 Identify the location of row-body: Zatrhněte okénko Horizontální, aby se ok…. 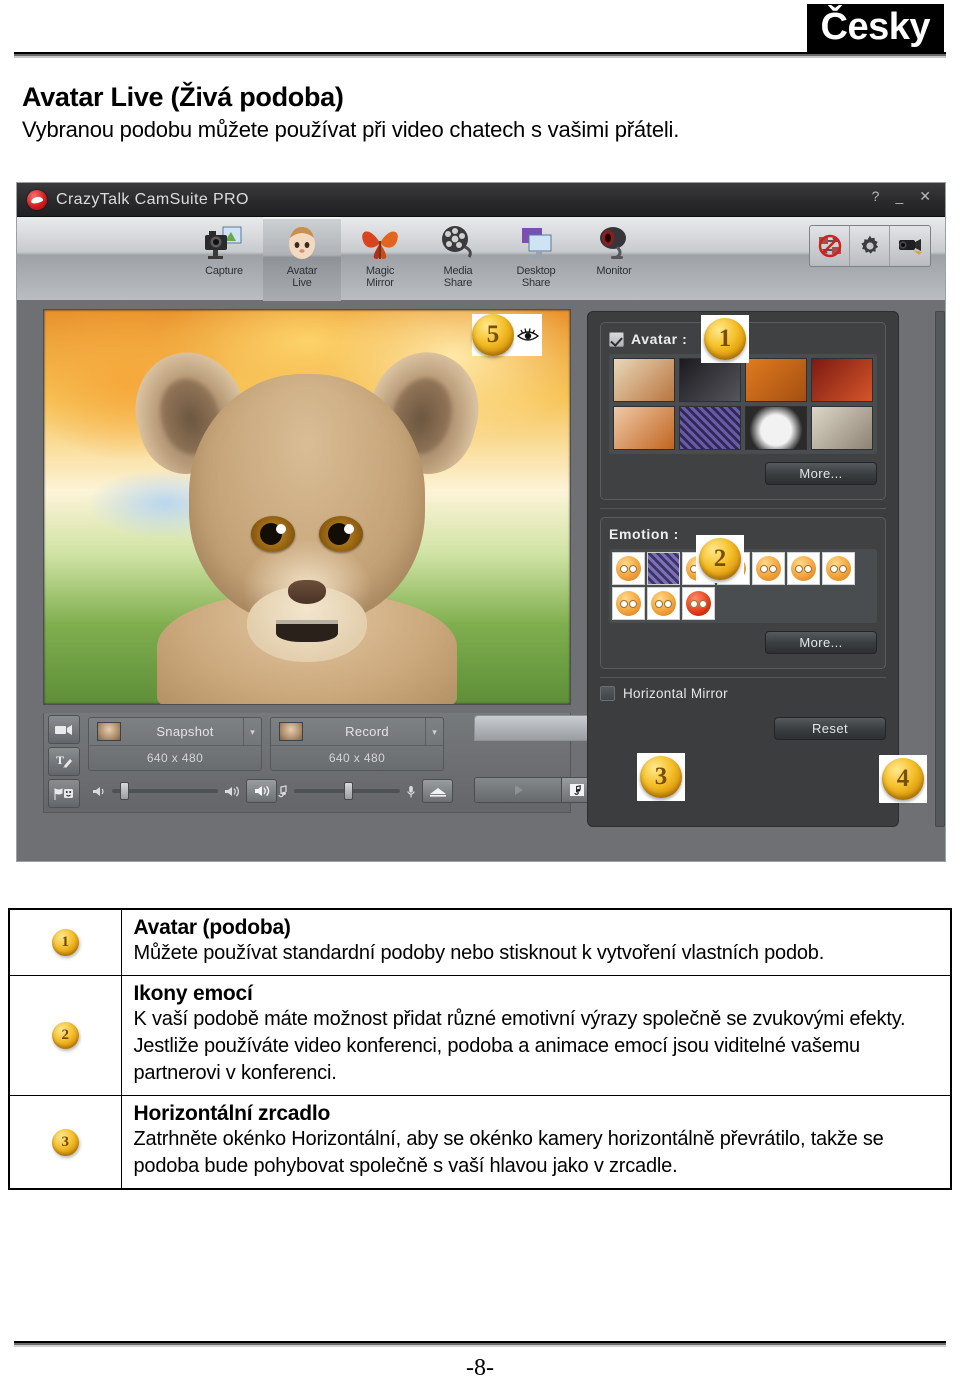
(508, 1152).